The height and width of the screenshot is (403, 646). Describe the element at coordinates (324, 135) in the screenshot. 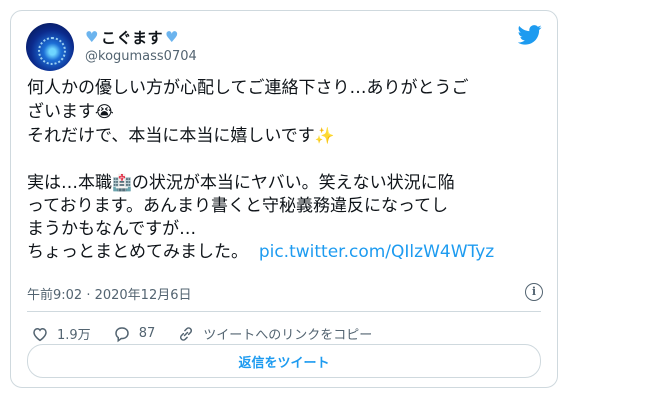

I see `sparkles-icon: ✨` at that location.